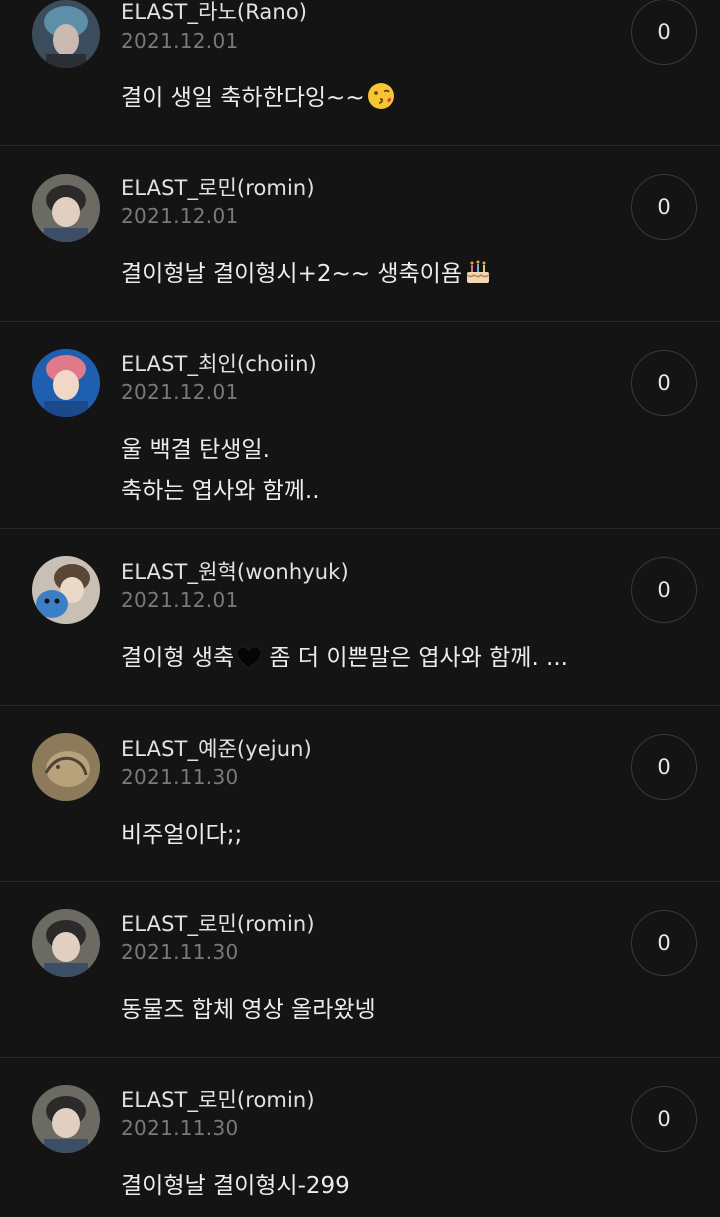 The height and width of the screenshot is (1217, 720). What do you see at coordinates (249, 663) in the screenshot?
I see `black-heart-icon` at bounding box center [249, 663].